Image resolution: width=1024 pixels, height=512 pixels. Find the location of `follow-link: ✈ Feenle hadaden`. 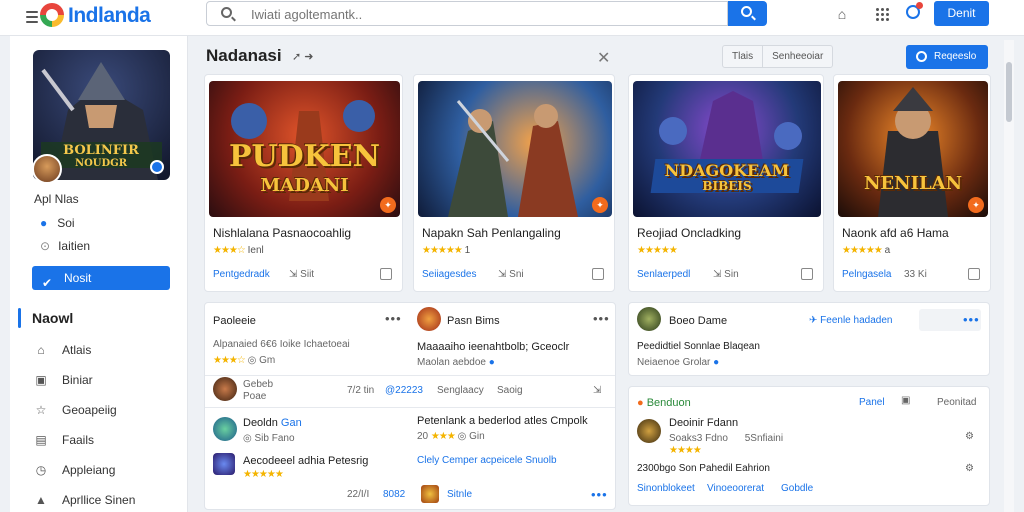

follow-link: ✈ Feenle hadaden is located at coordinates (850, 320).